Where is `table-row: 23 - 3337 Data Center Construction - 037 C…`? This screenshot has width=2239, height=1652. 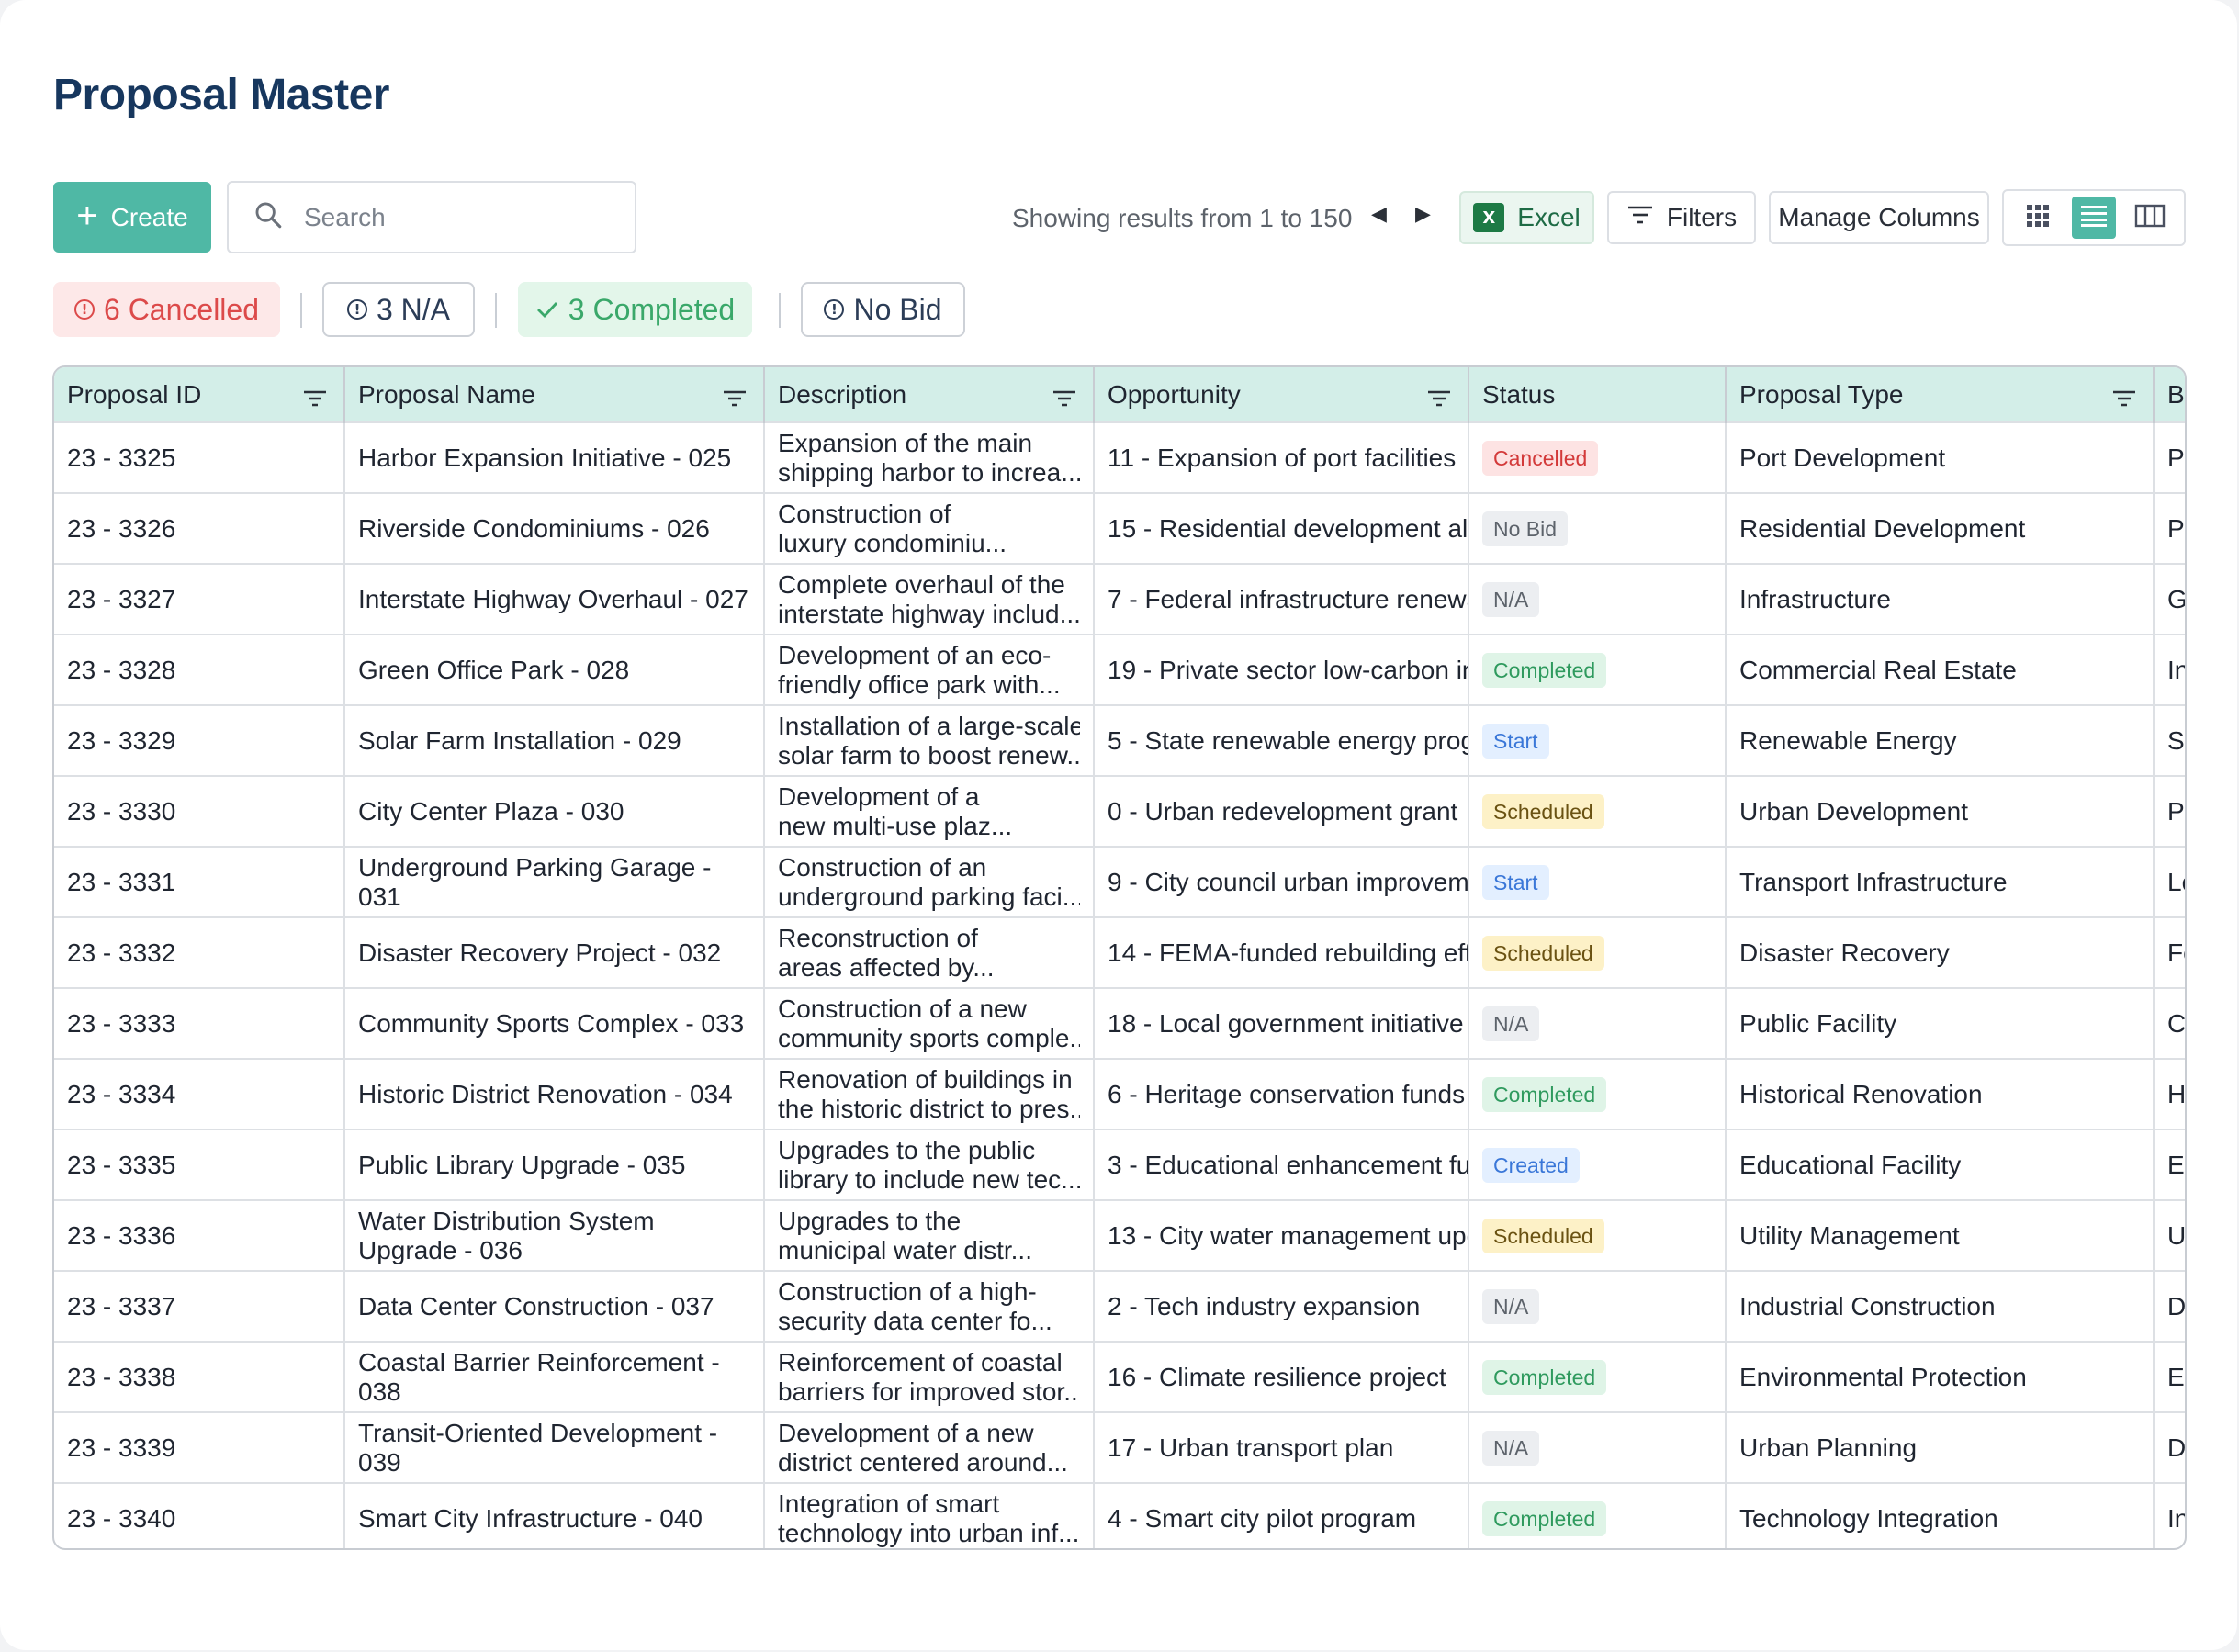
table-row: 23 - 3337 Data Center Construction - 037 C… is located at coordinates (1119, 1306).